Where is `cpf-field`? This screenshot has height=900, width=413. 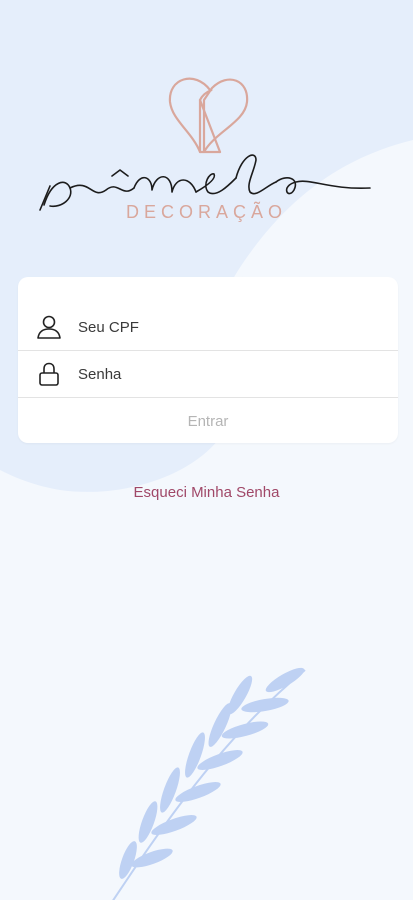
cpf-field is located at coordinates (208, 327).